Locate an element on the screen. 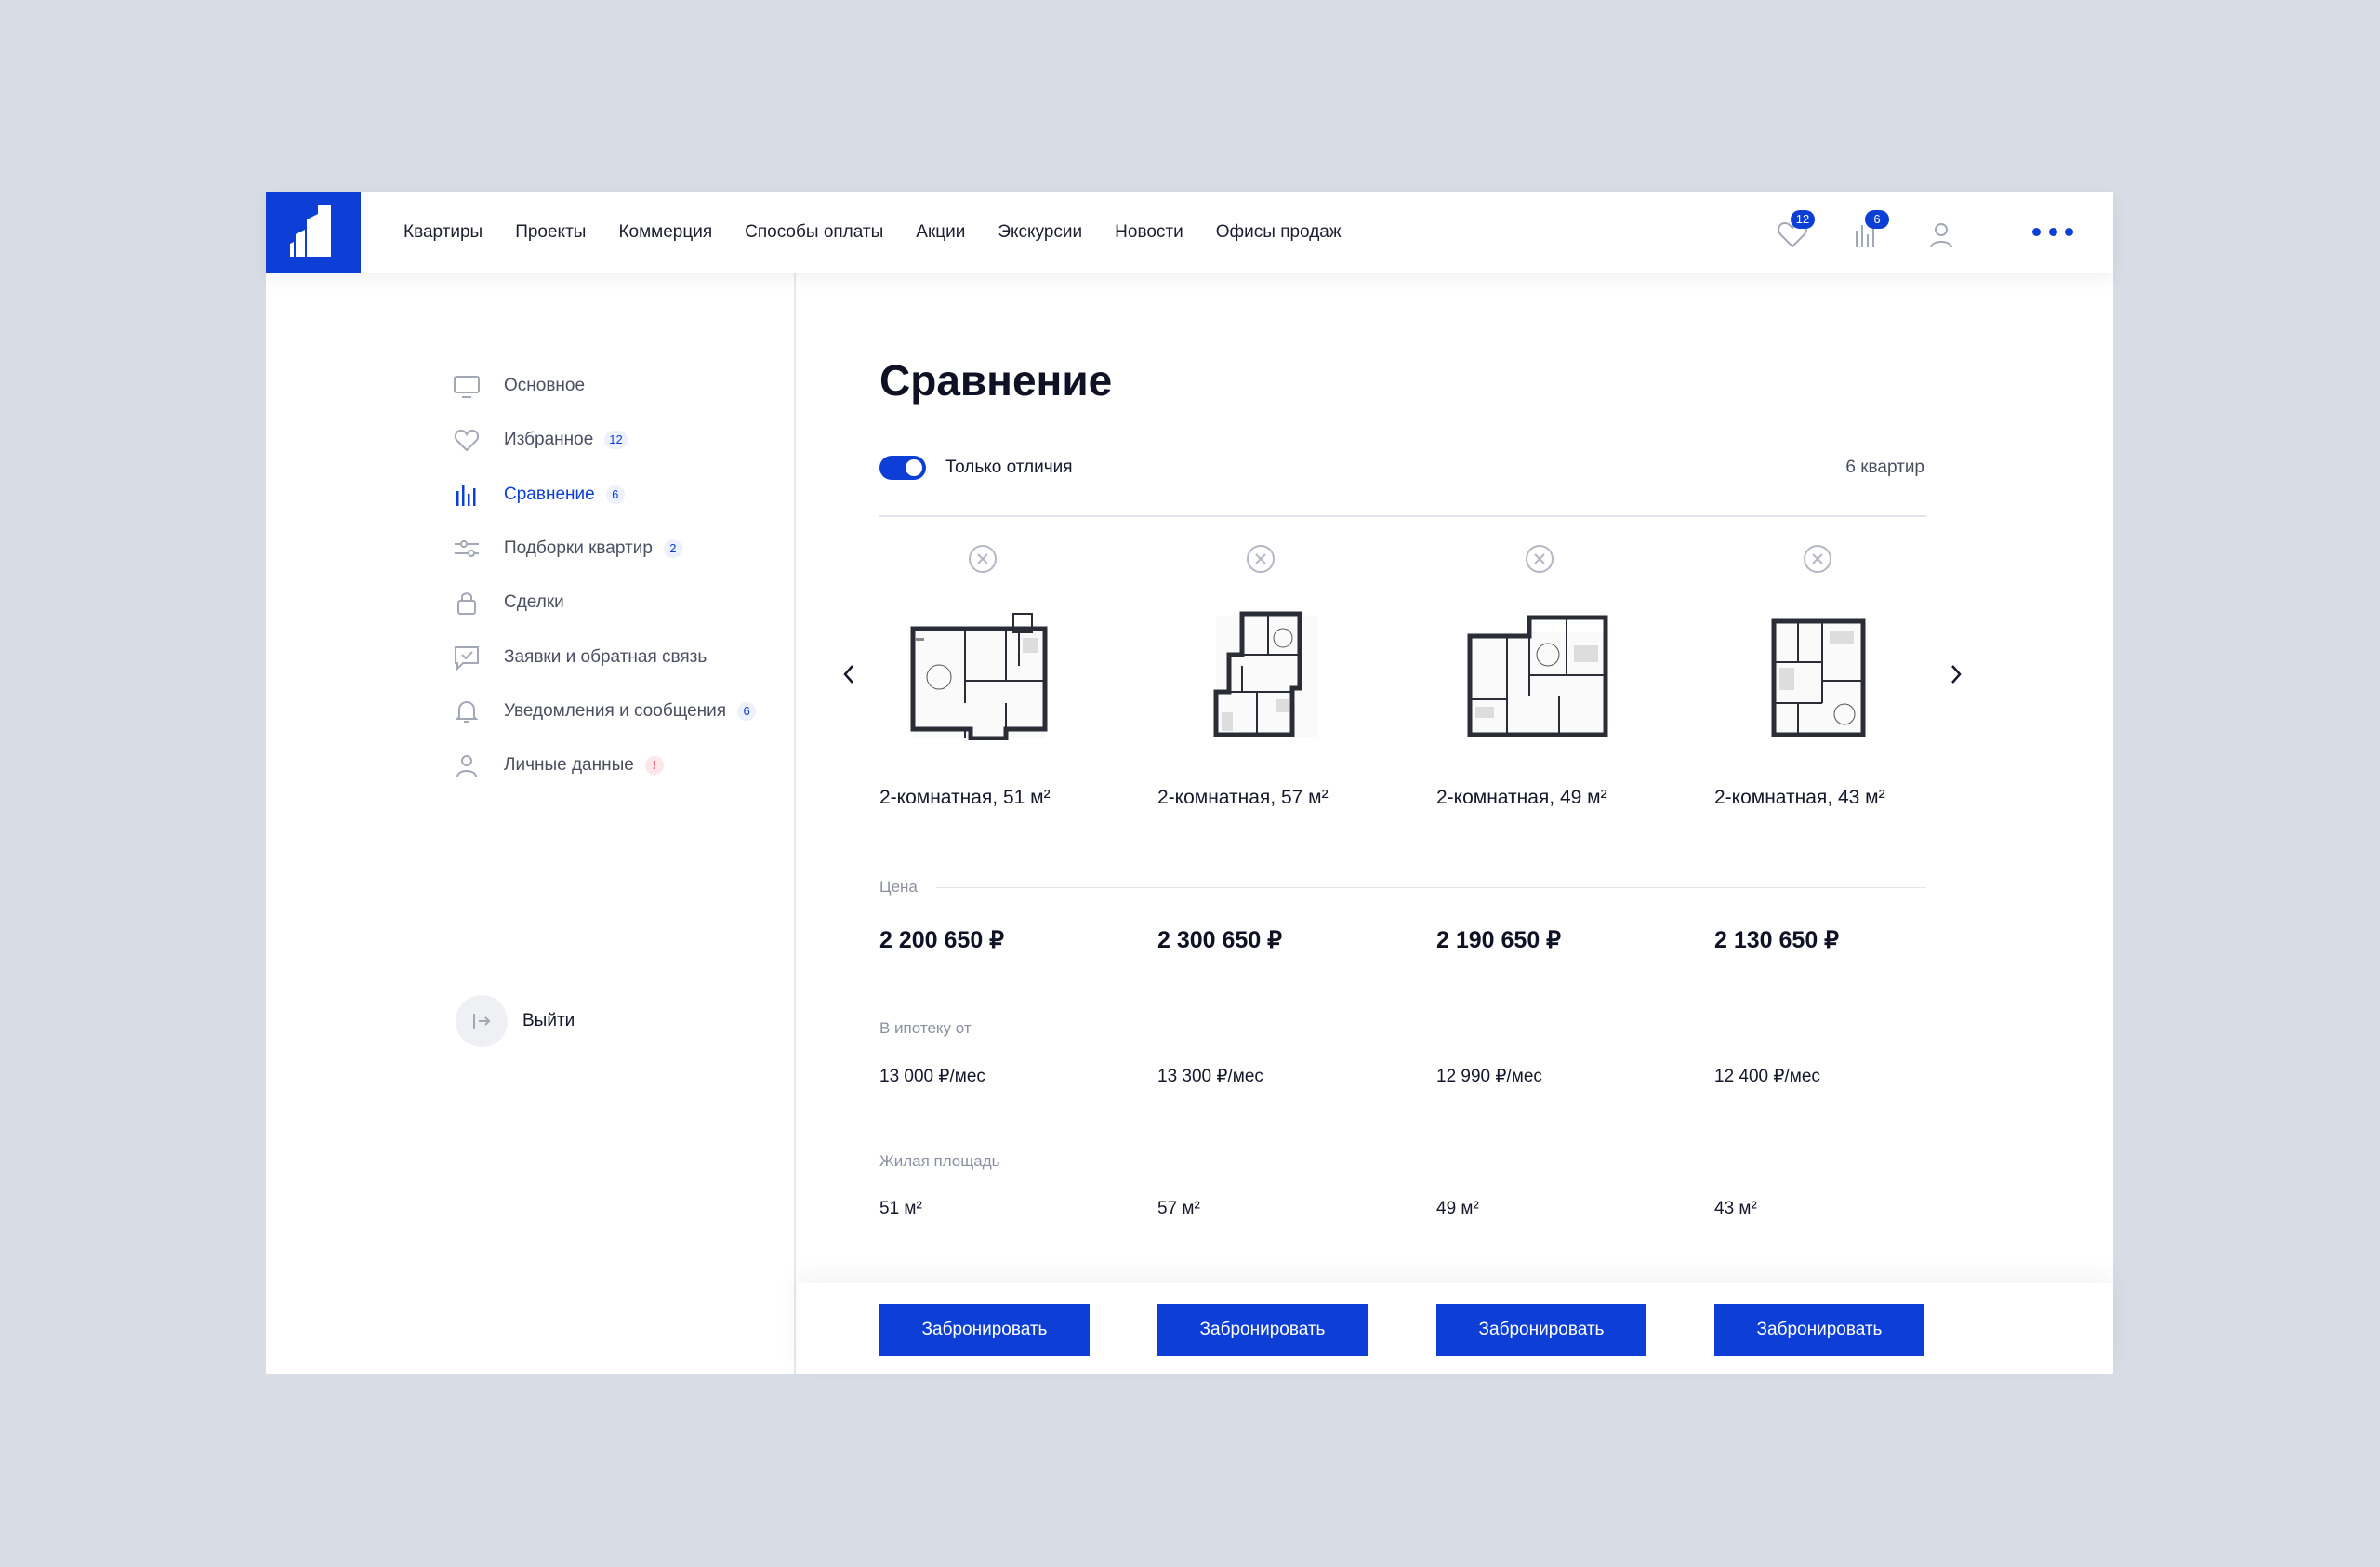  differences-toggle-row: Только отличия is located at coordinates (976, 468).